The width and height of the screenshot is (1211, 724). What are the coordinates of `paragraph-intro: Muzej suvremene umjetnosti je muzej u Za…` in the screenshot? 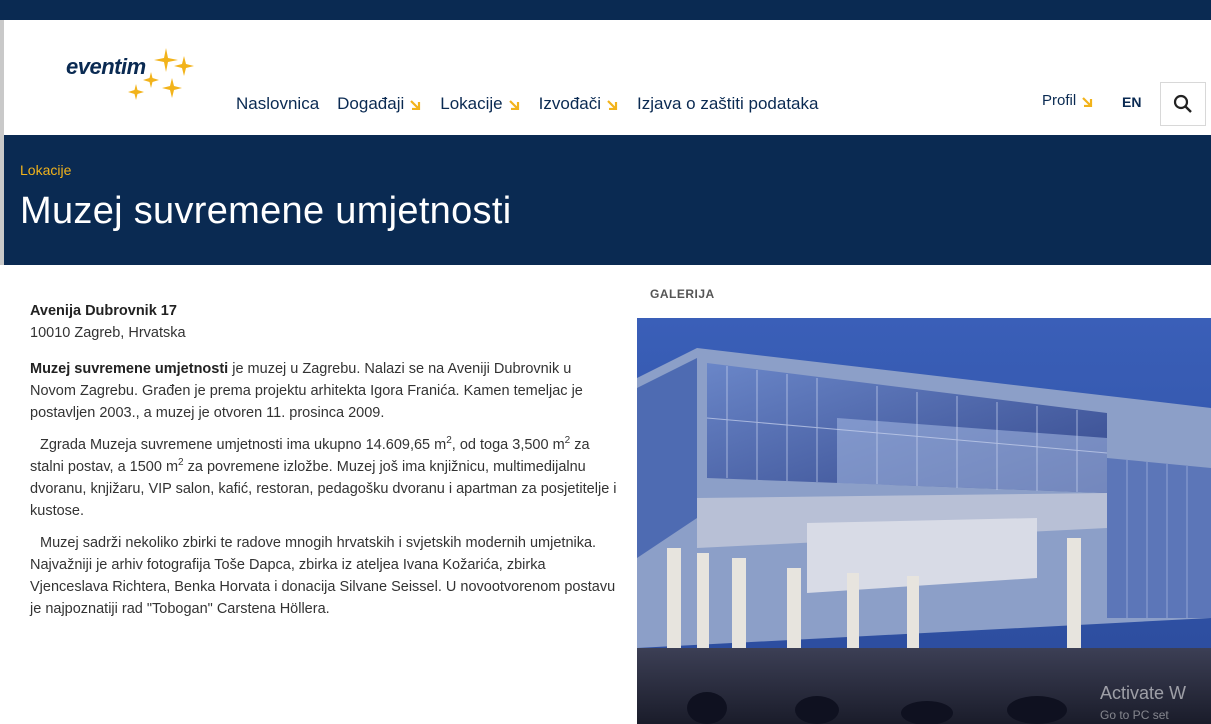 It's located at (325, 391).